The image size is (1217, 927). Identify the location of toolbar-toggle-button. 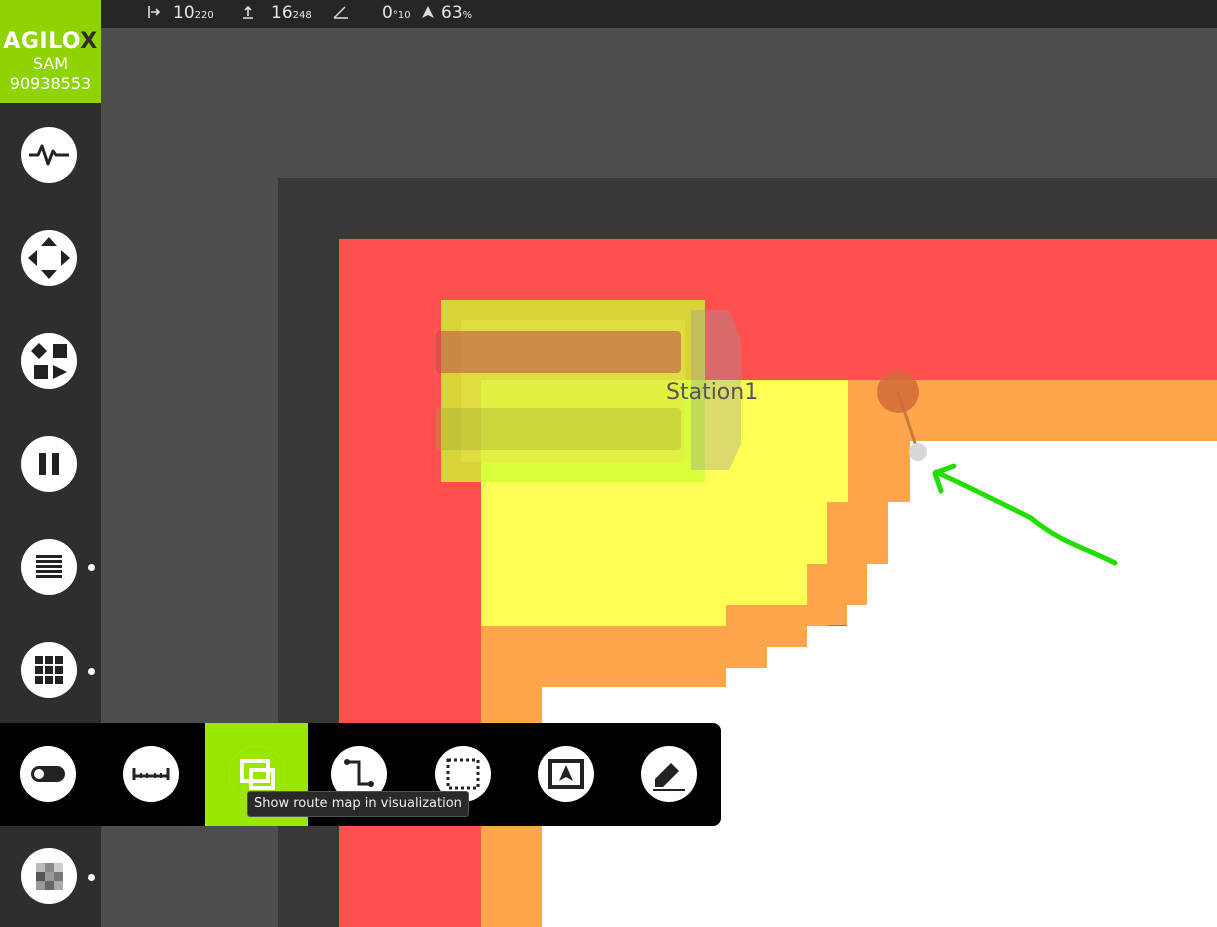
(51, 774).